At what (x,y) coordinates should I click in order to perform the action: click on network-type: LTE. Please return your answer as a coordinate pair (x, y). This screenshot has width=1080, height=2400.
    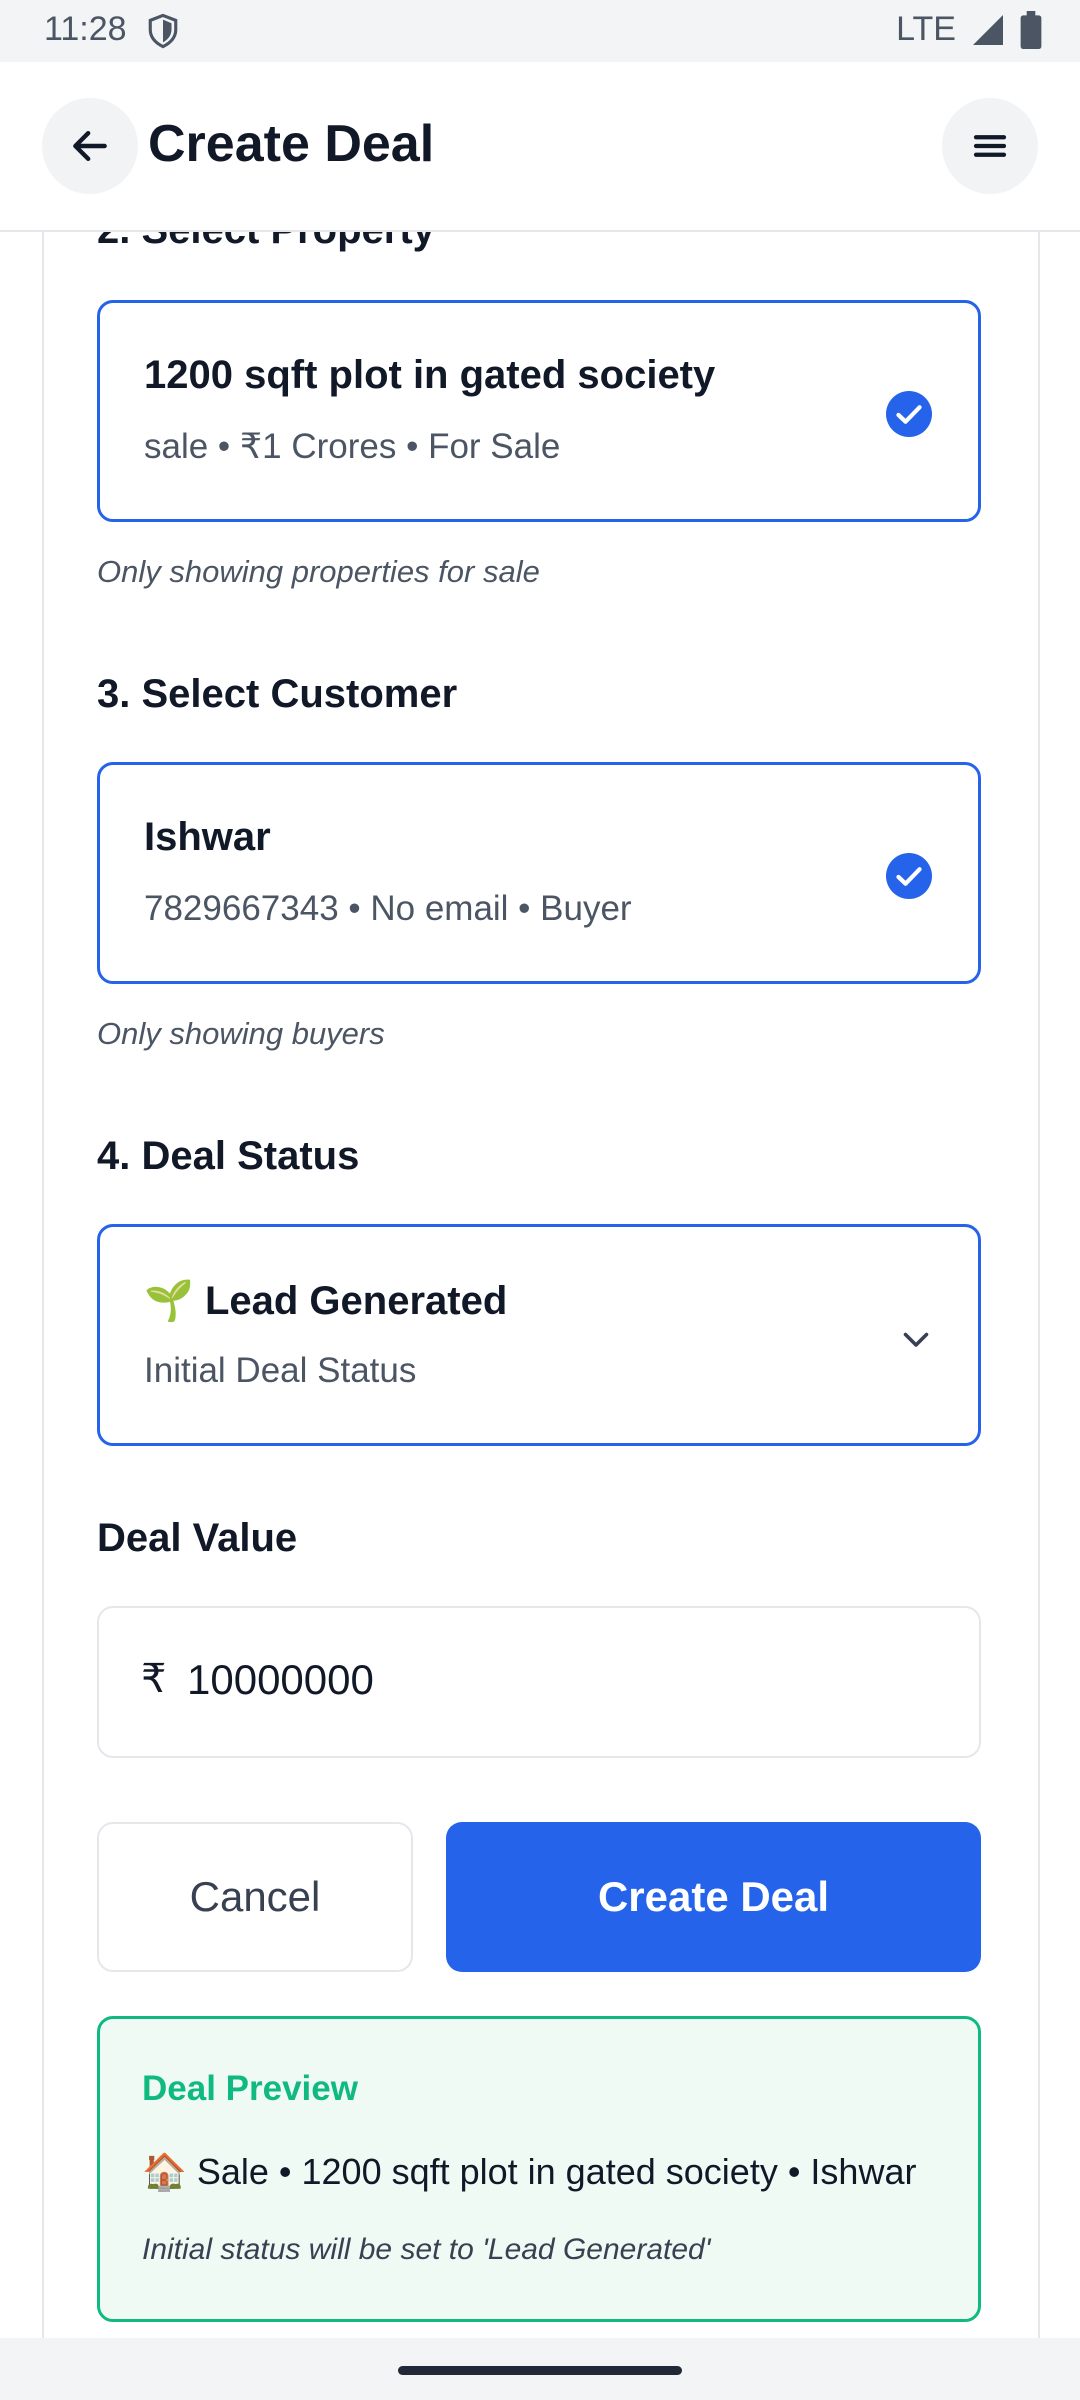
    Looking at the image, I should click on (926, 29).